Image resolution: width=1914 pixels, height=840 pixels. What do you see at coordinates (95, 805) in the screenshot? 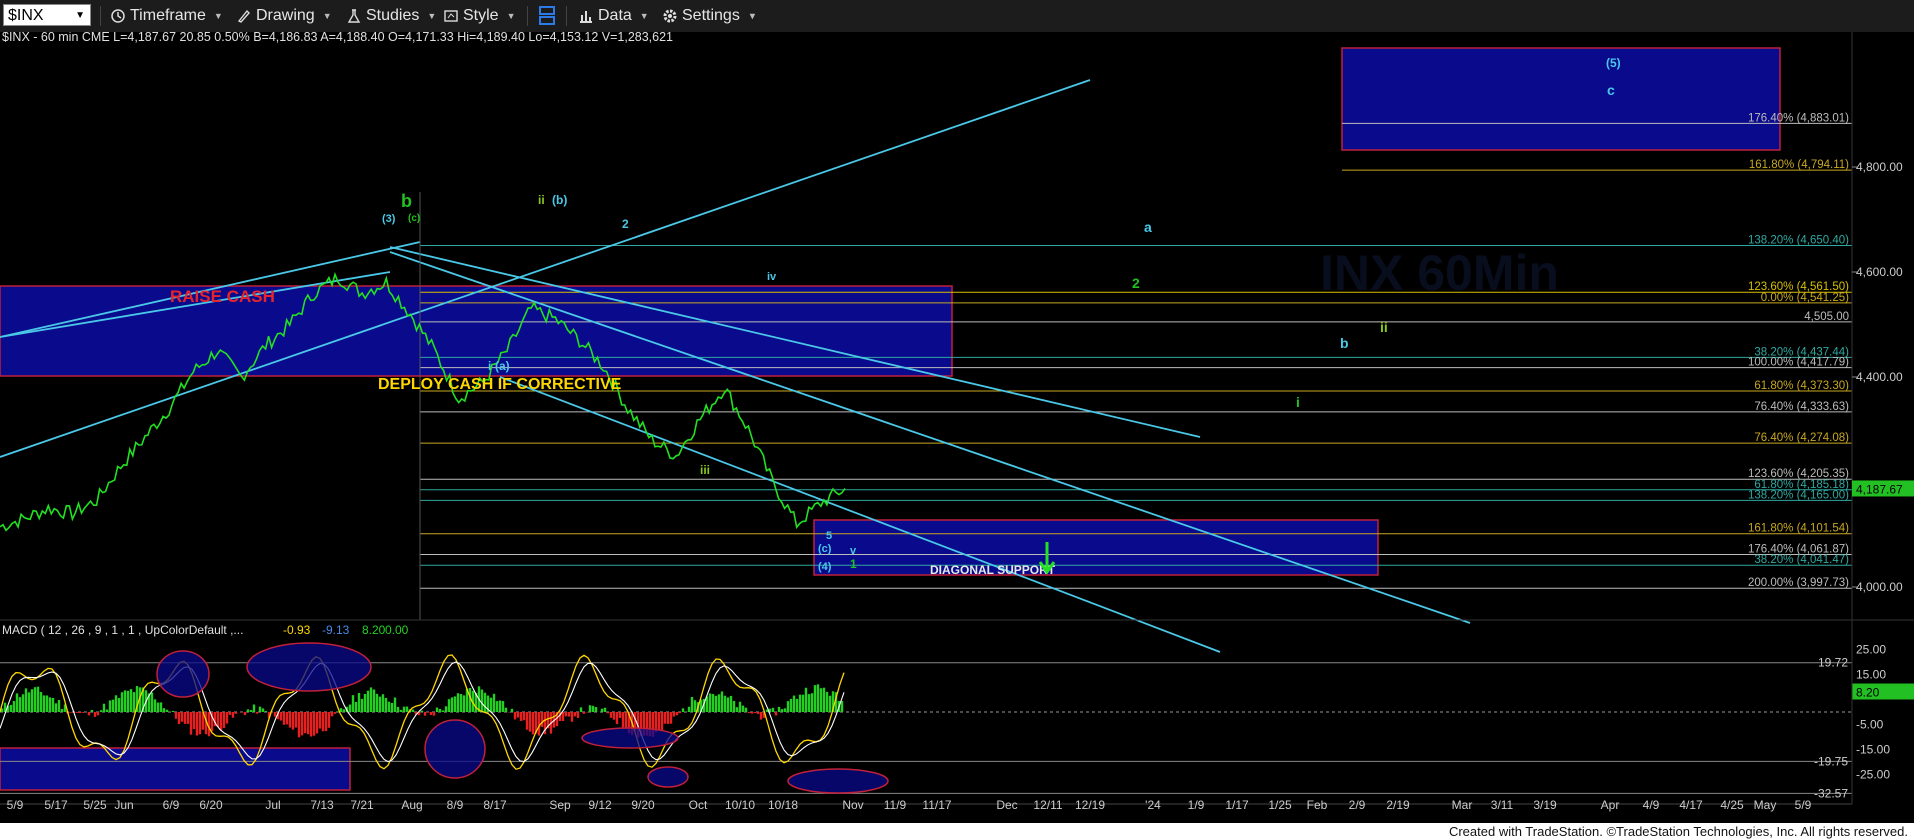
I see `x-axis-tick-label: 5/25` at bounding box center [95, 805].